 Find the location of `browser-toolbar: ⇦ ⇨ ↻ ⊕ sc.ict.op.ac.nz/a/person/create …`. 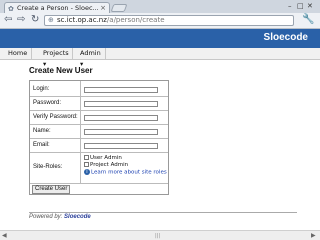

browser-toolbar: ⇦ ⇨ ↻ ⊕ sc.ict.op.ac.nz/a/person/create … is located at coordinates (160, 21).